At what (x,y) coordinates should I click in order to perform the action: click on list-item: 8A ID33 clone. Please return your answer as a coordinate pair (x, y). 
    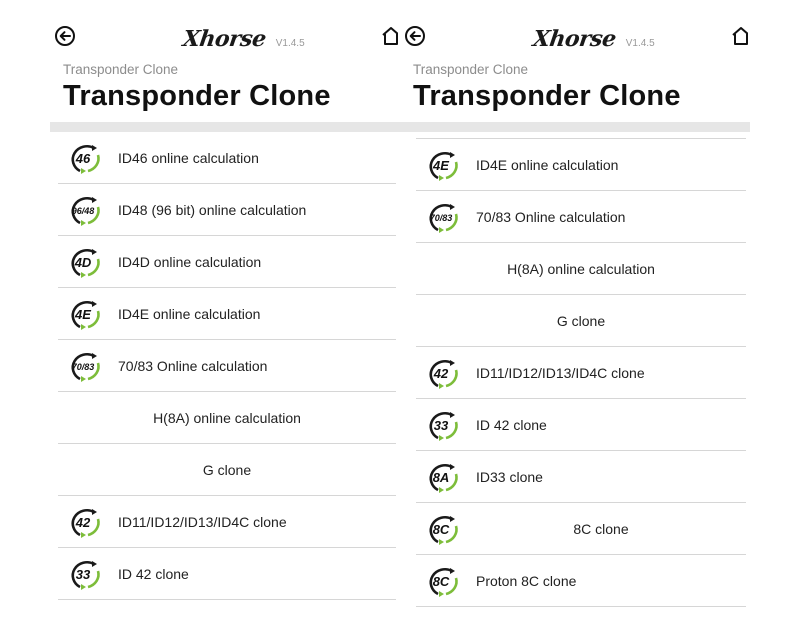
    Looking at the image, I should click on (581, 477).